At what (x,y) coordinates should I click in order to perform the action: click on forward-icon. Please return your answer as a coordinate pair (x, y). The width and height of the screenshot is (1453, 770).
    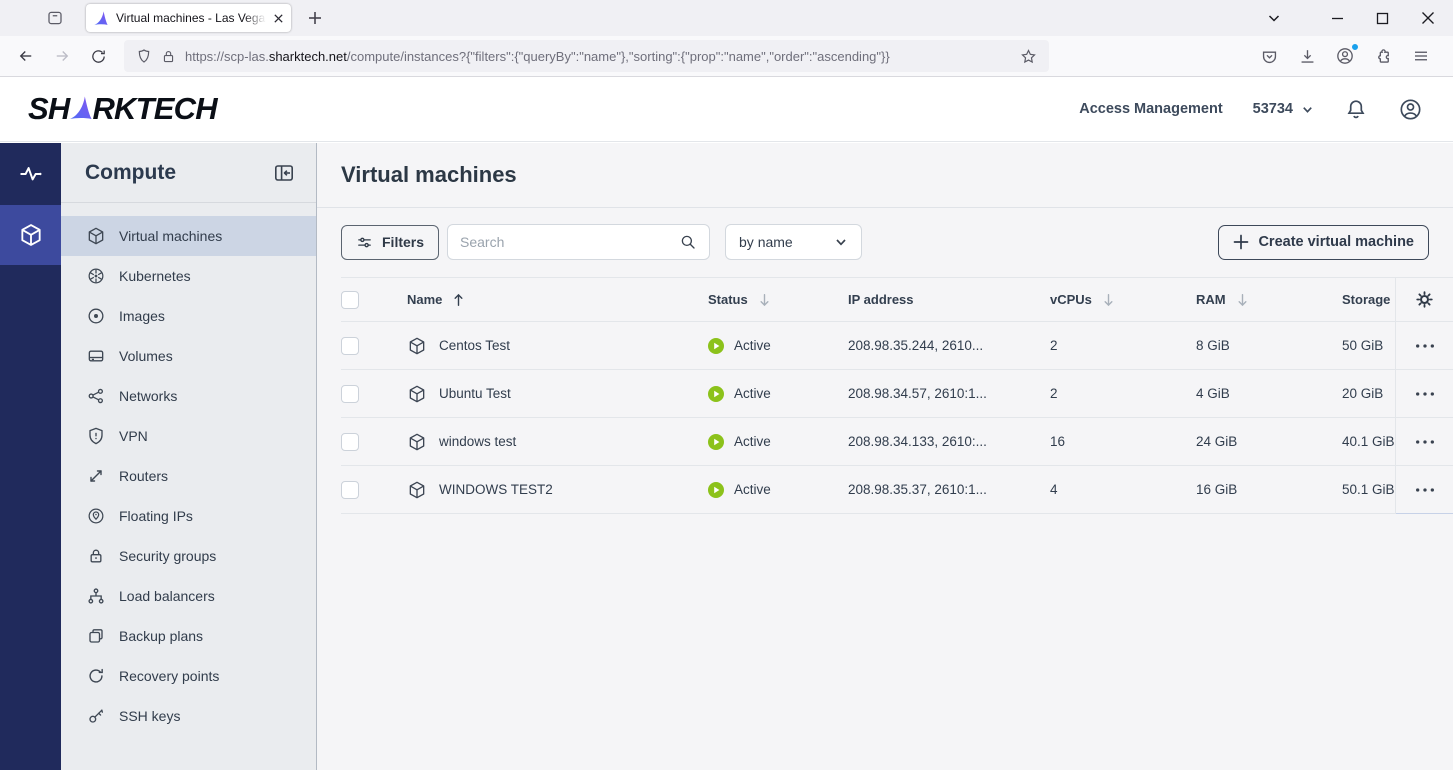
    Looking at the image, I should click on (62, 56).